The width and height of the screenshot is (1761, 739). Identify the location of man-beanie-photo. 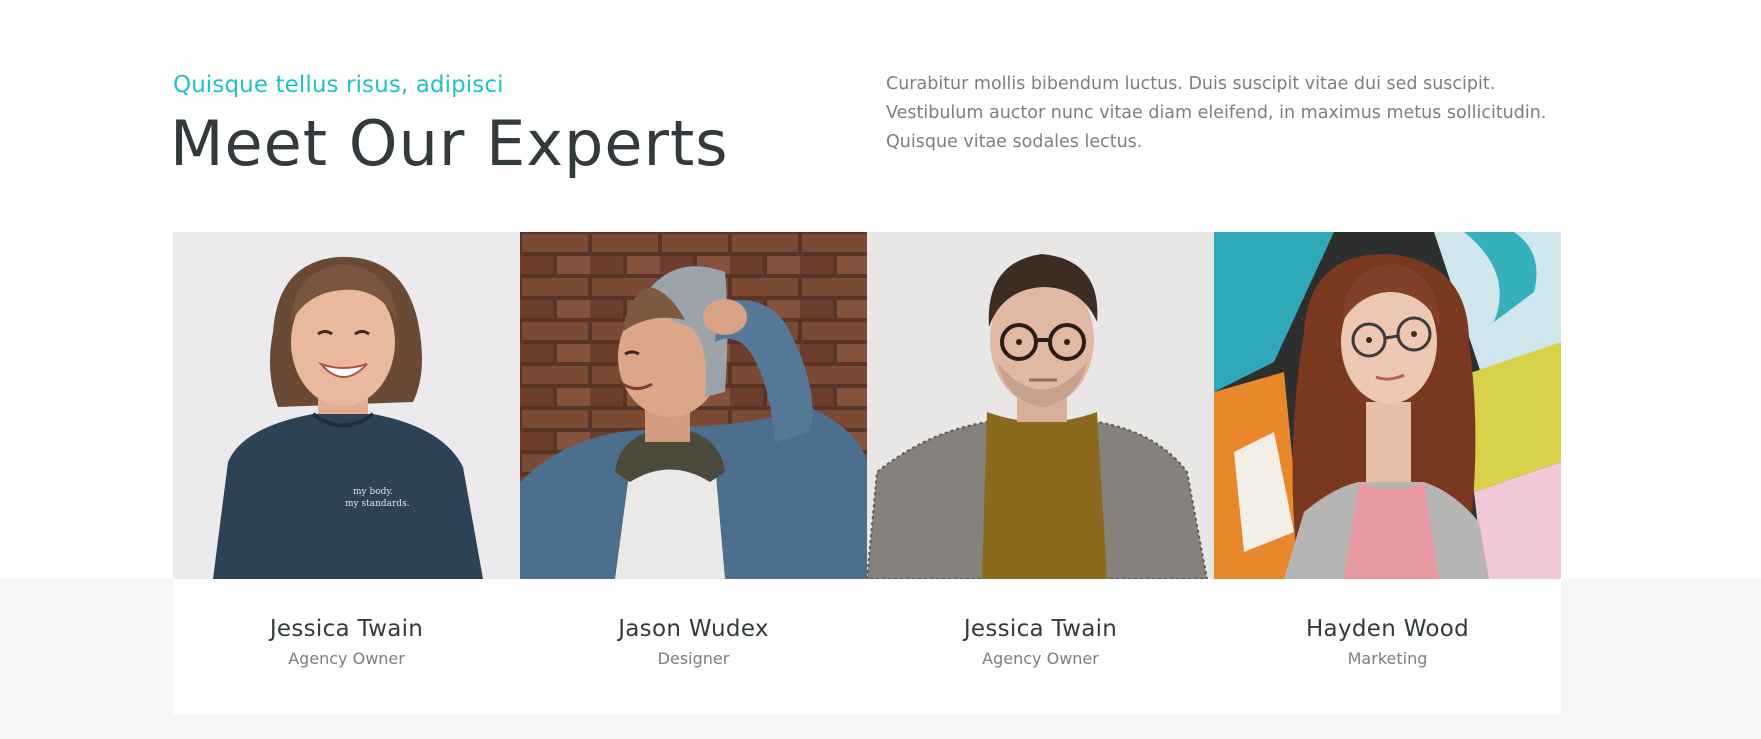
(693, 405).